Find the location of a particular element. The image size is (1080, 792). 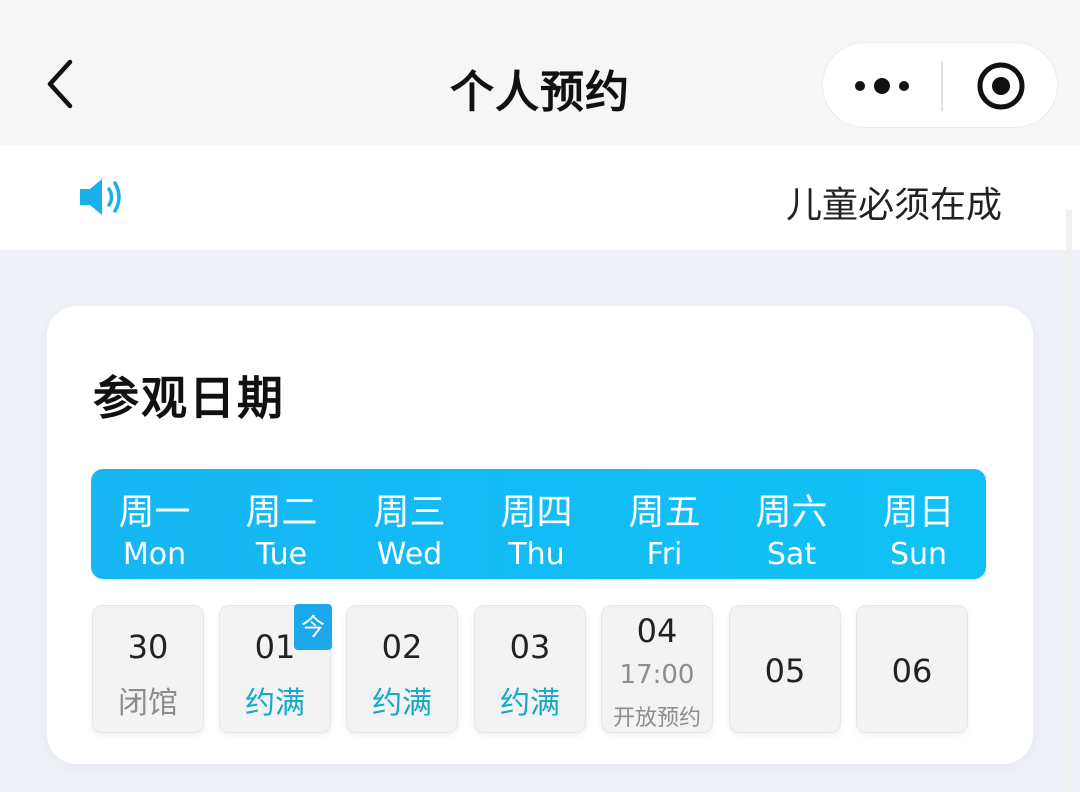

day-cell: 05 is located at coordinates (785, 669).